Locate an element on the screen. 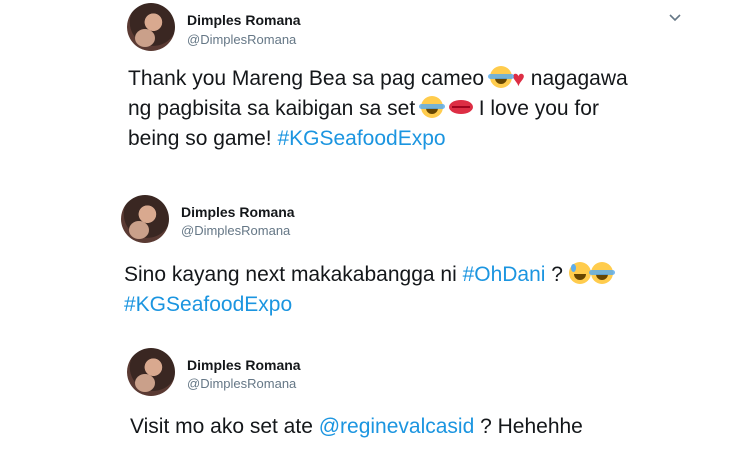 The height and width of the screenshot is (450, 750). red-heart-icon: ♥ is located at coordinates (518, 78).